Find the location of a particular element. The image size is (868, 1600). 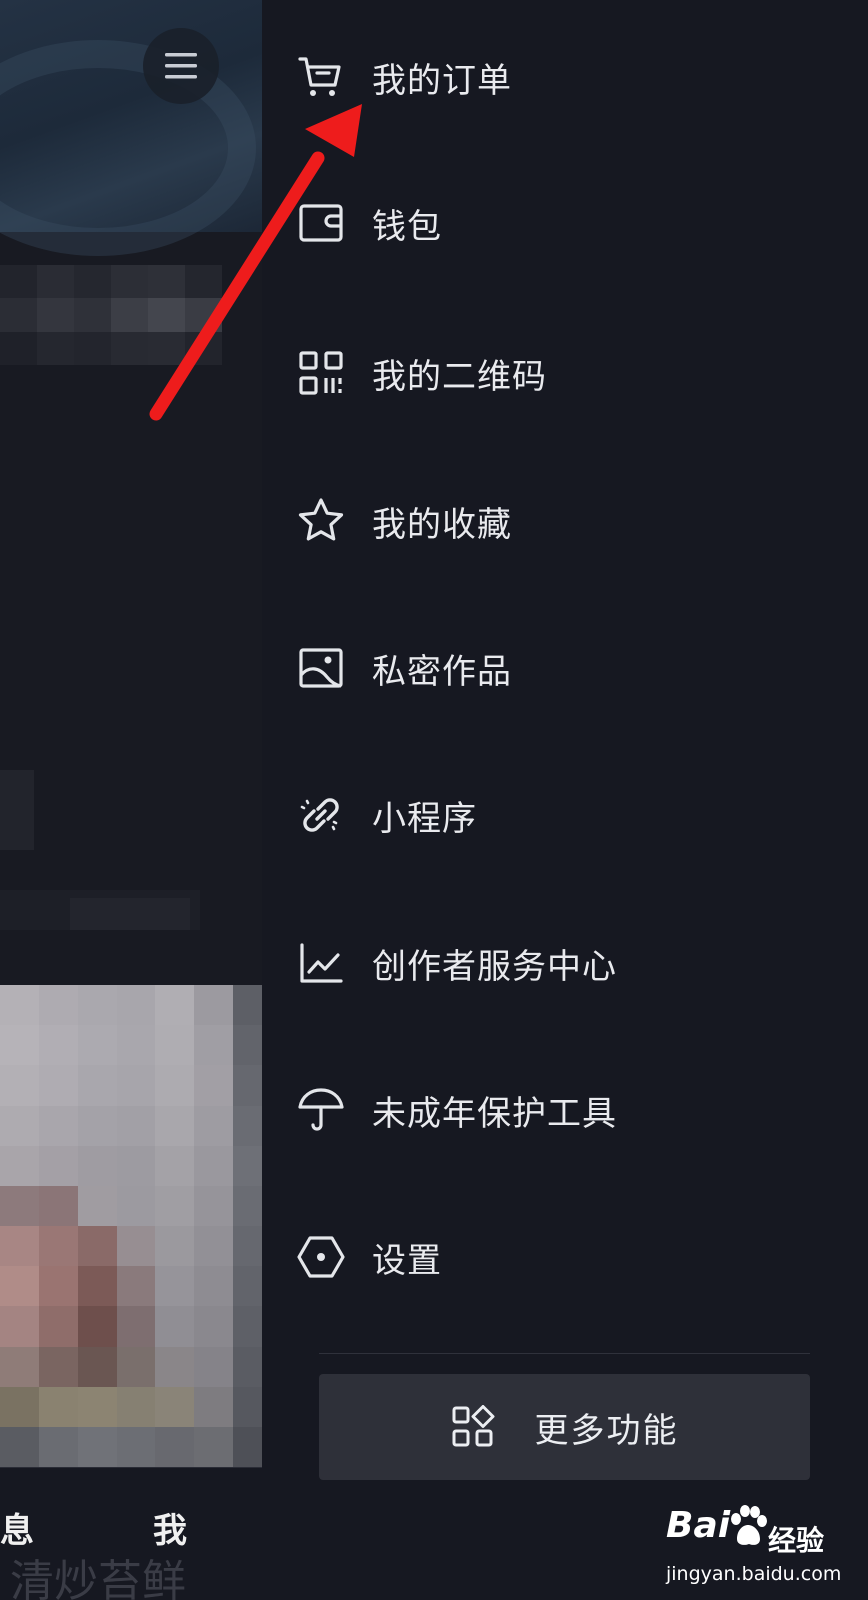

menu-item-label: 未成年保护工具 is located at coordinates (494, 1113).